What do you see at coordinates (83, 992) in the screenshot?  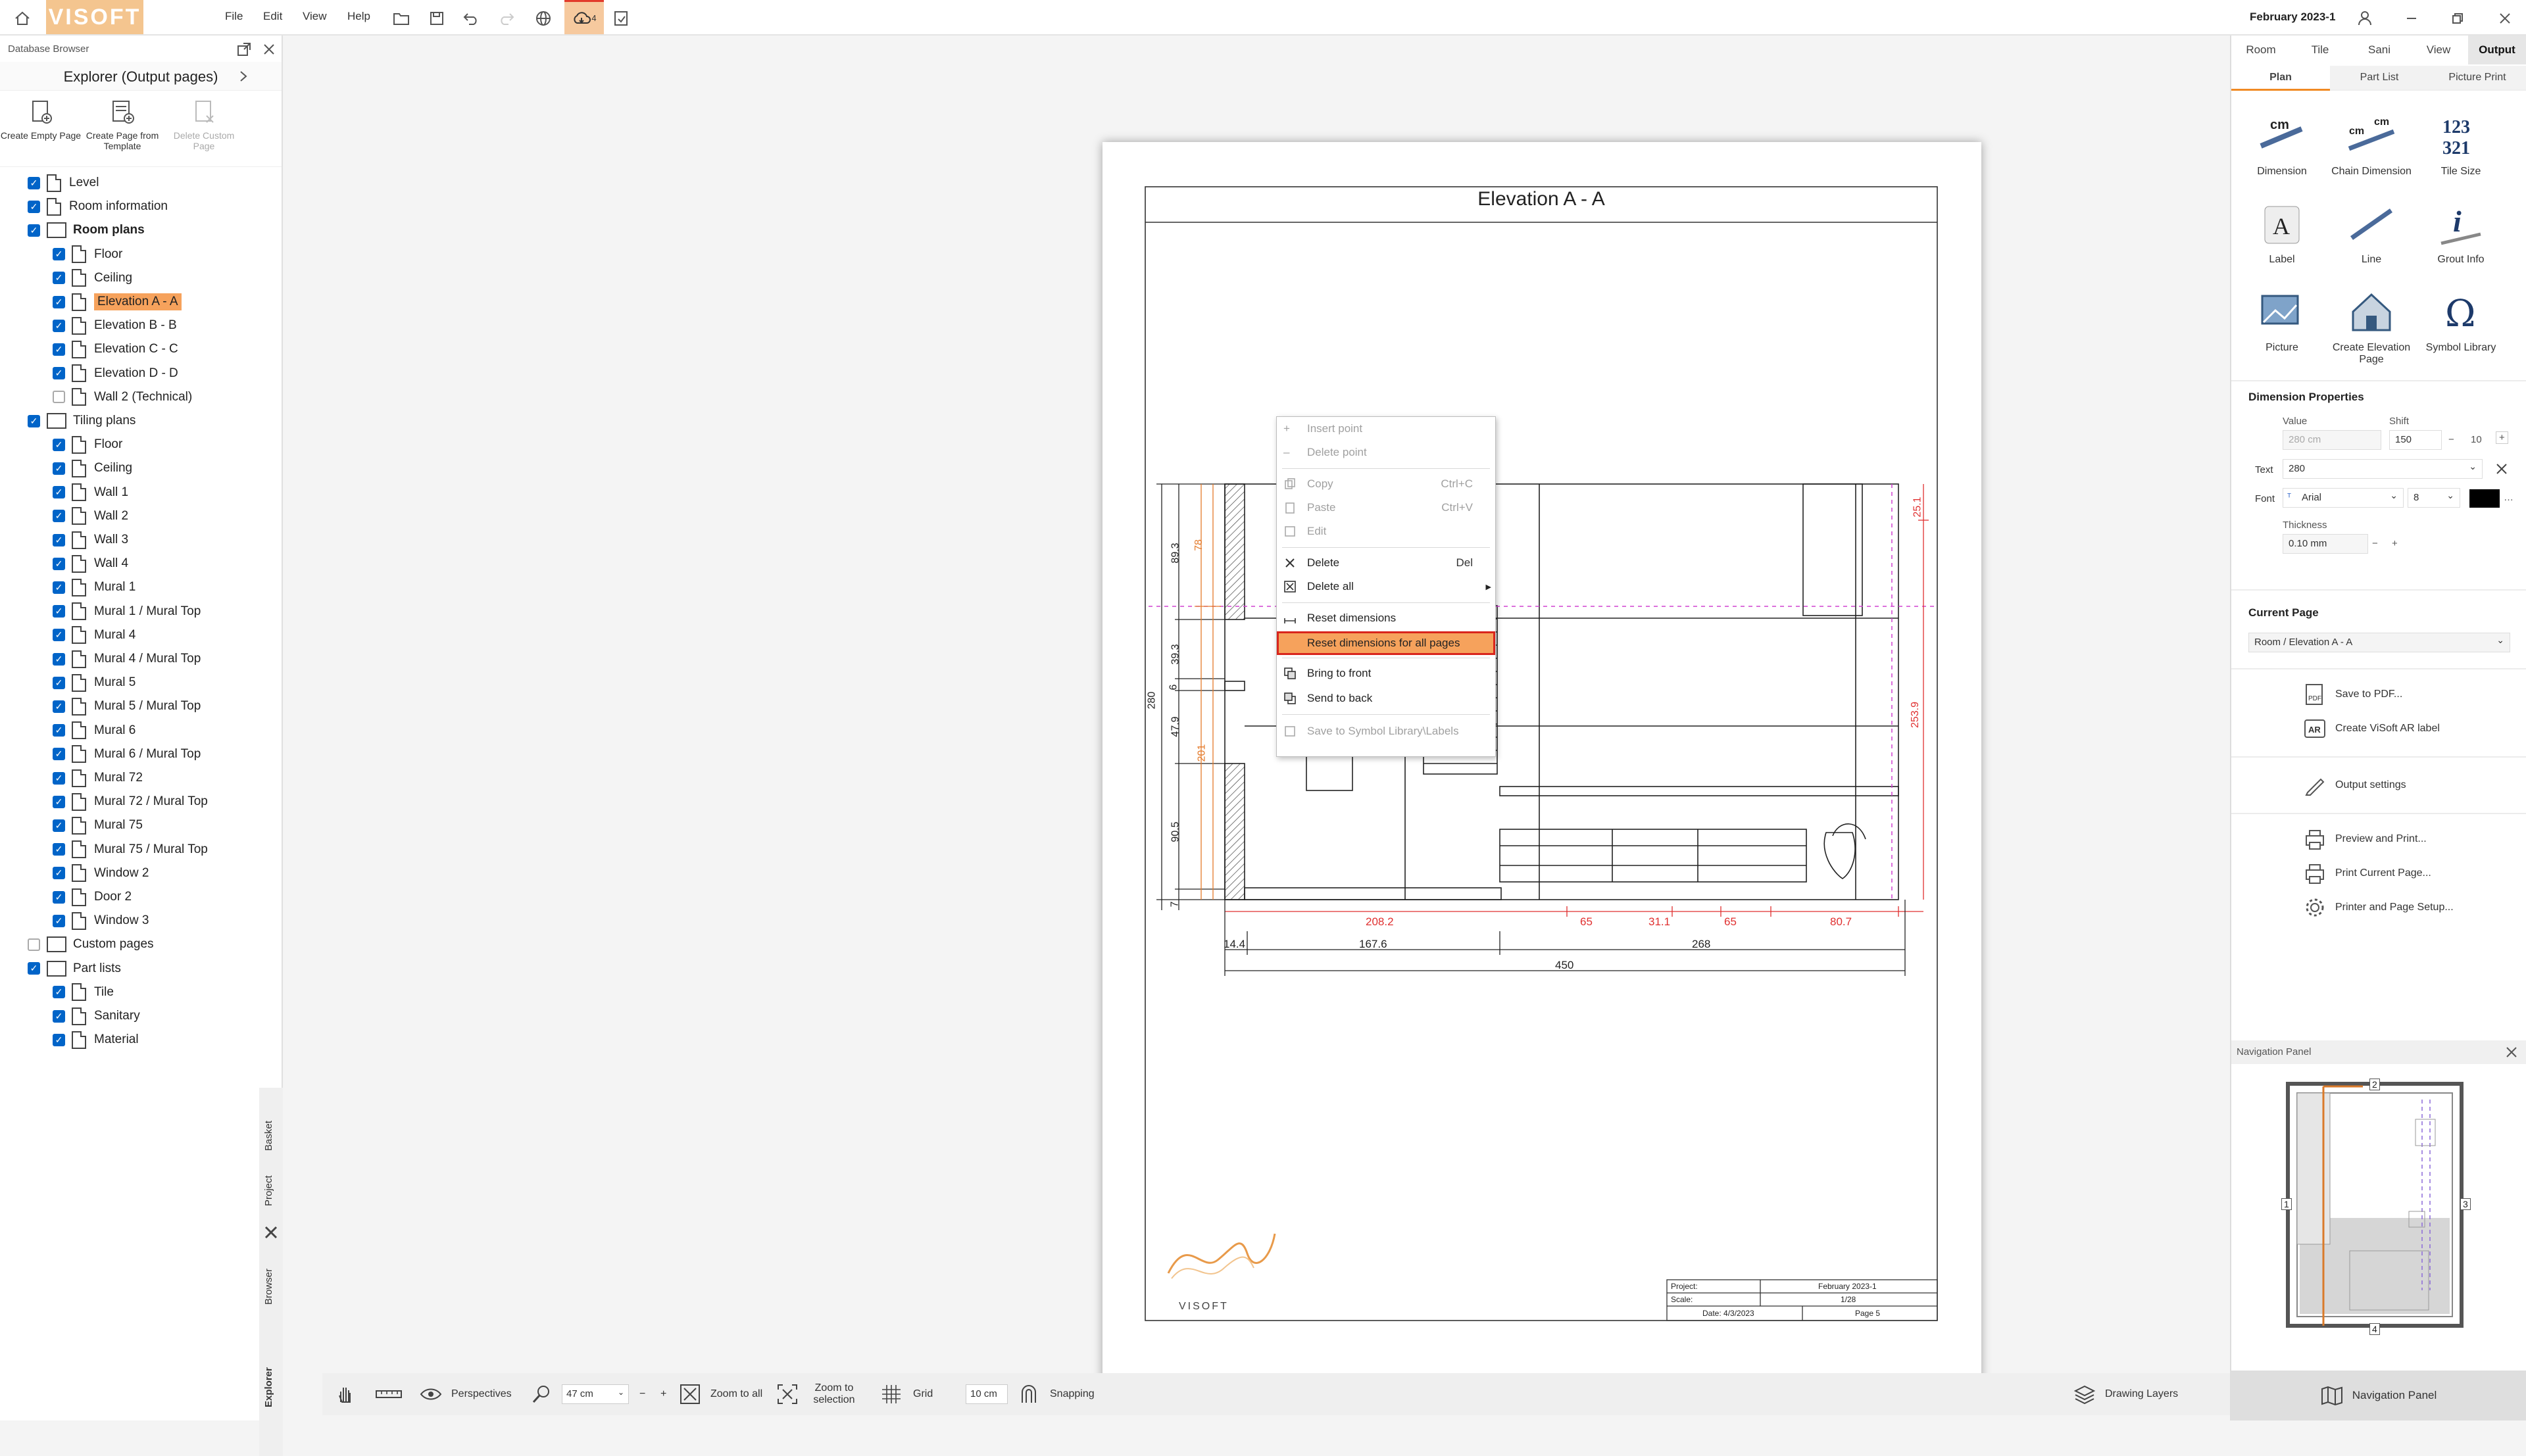 I see `tree-page-item: ✓ Tile` at bounding box center [83, 992].